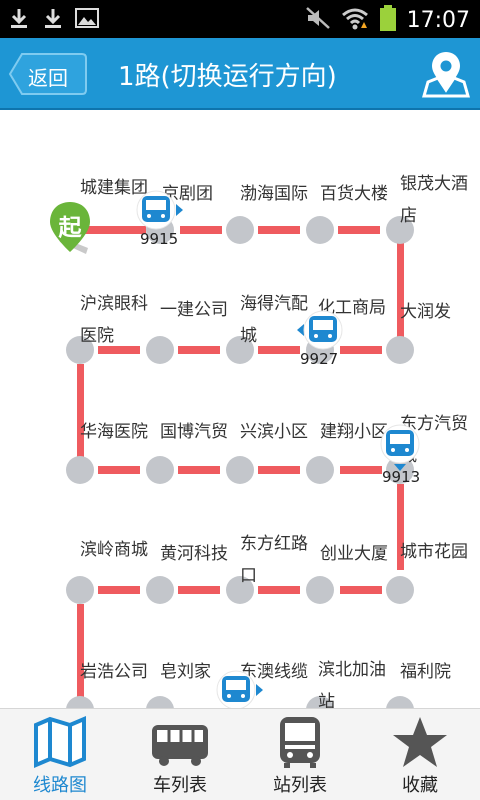  Describe the element at coordinates (159, 239) in the screenshot. I see `bus-number: 9915` at that location.